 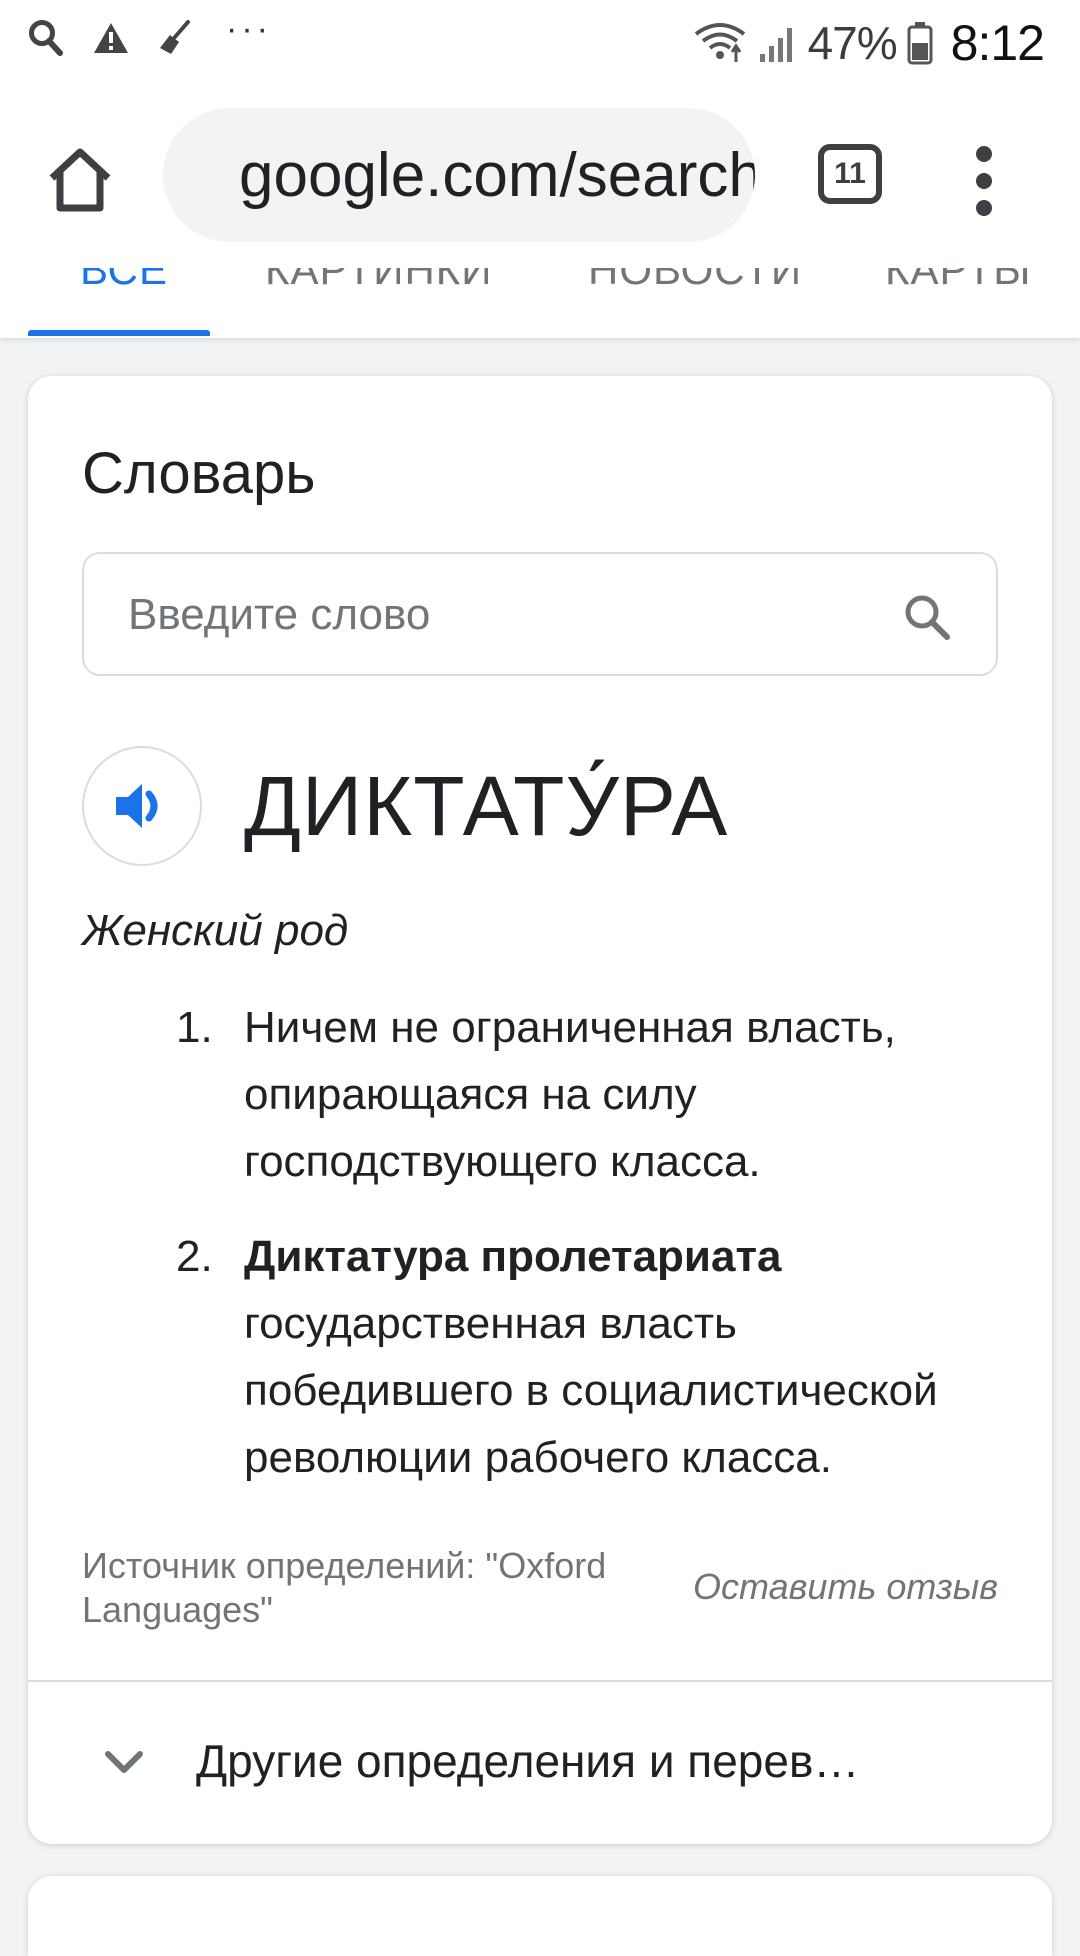 I want to click on clock: 8:12, so click(x=997, y=43).